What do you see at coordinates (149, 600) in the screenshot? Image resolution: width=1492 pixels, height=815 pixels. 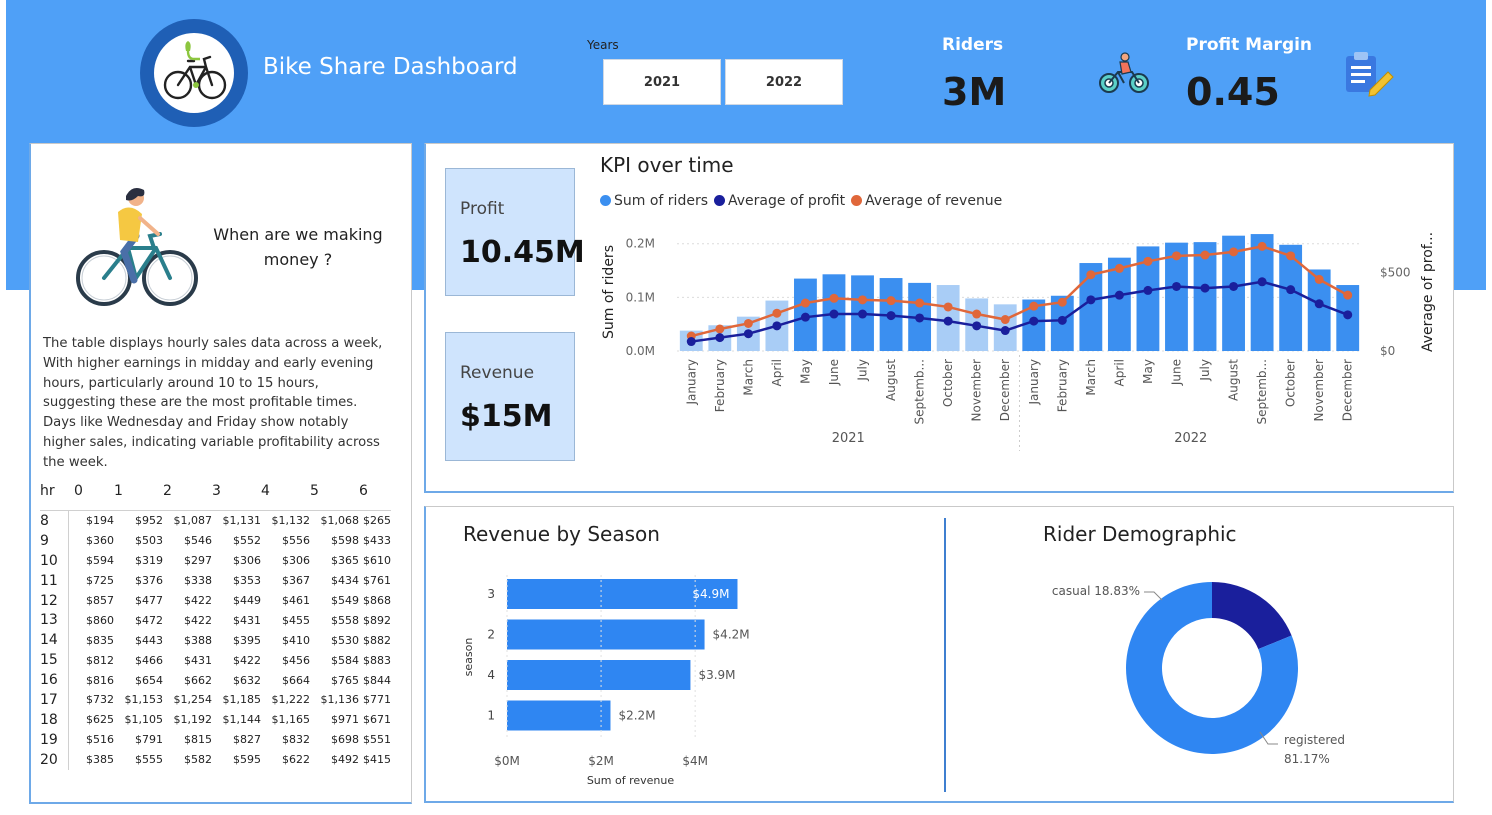 I see `table-cell: $477` at bounding box center [149, 600].